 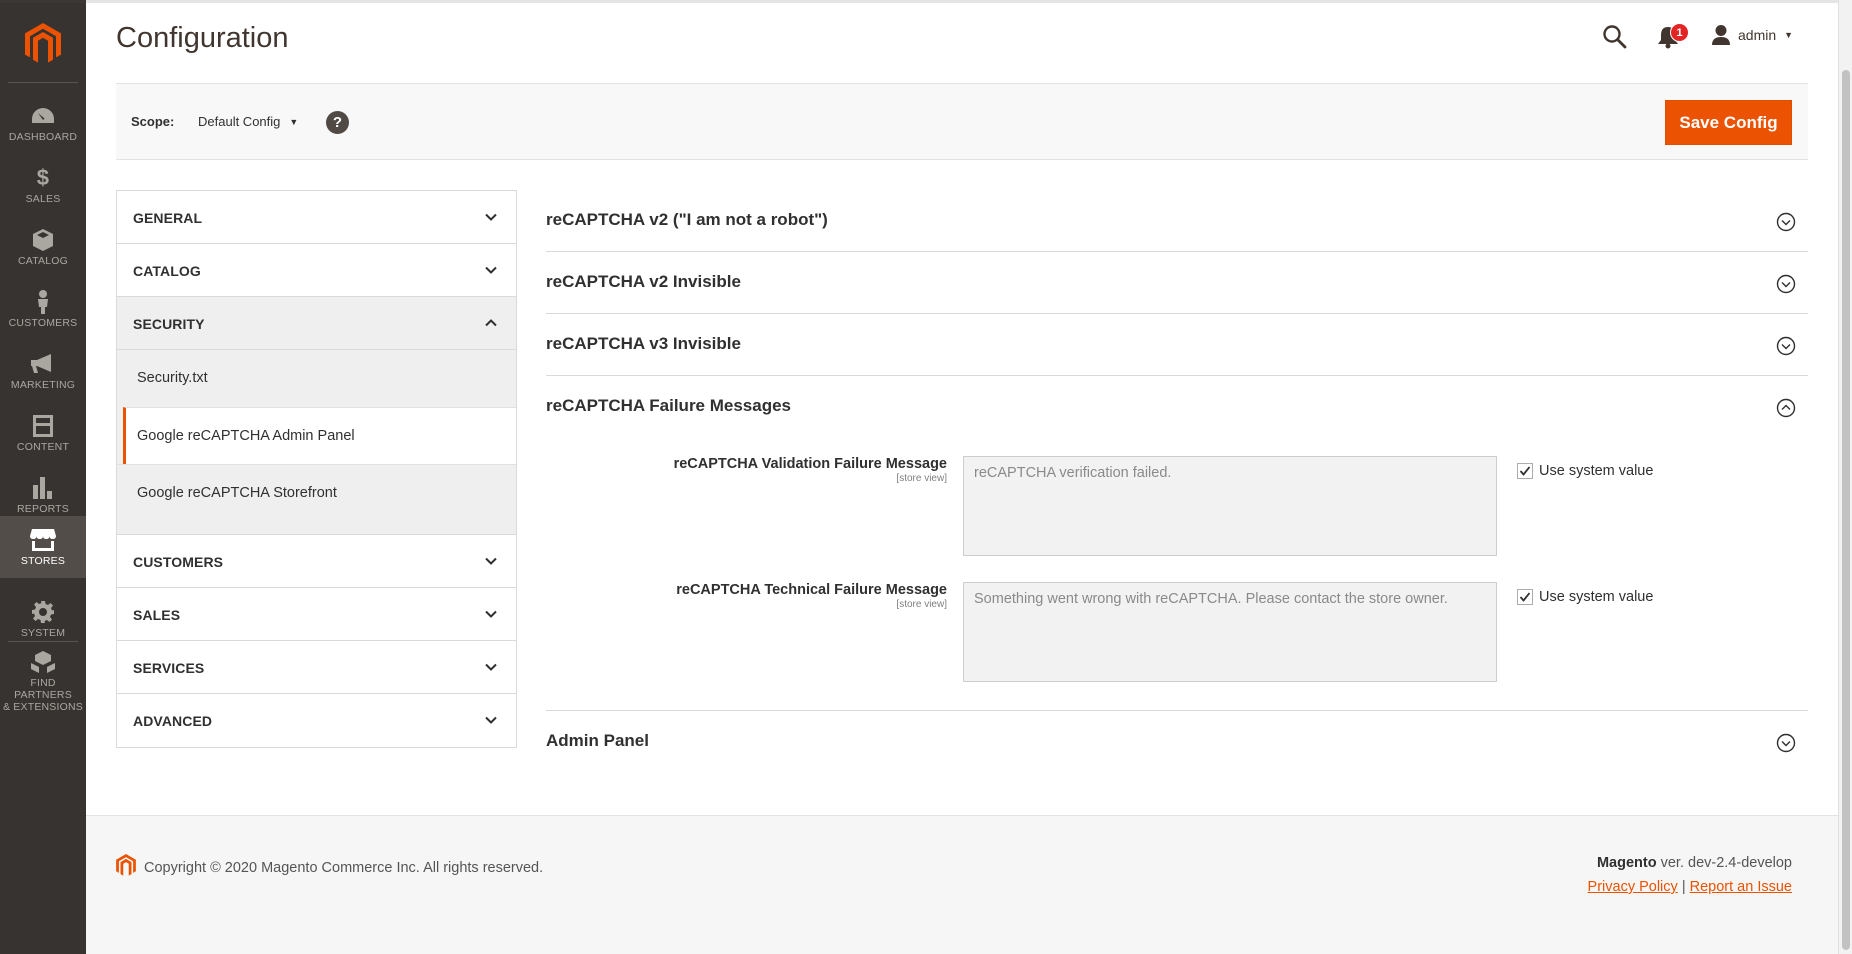 What do you see at coordinates (337, 122) in the screenshot?
I see `help-icon: ?` at bounding box center [337, 122].